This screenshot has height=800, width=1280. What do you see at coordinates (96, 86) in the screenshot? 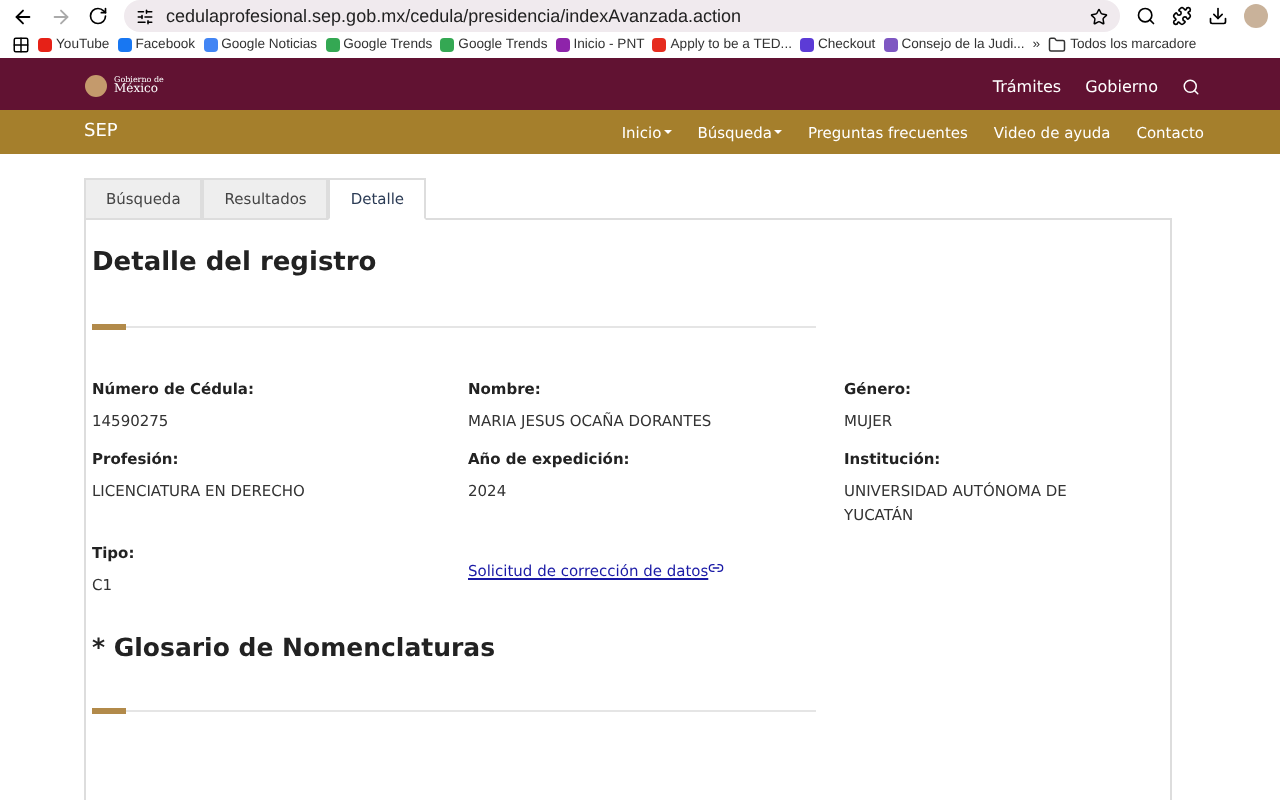
I see `emblem-icon` at bounding box center [96, 86].